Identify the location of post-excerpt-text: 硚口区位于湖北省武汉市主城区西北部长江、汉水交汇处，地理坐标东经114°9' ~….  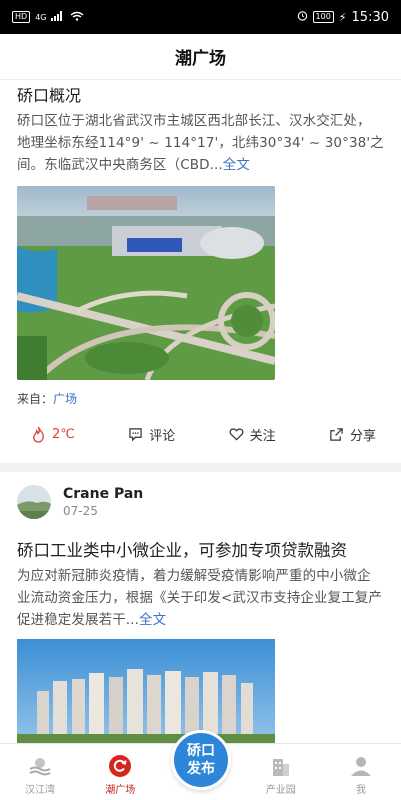
(200, 143).